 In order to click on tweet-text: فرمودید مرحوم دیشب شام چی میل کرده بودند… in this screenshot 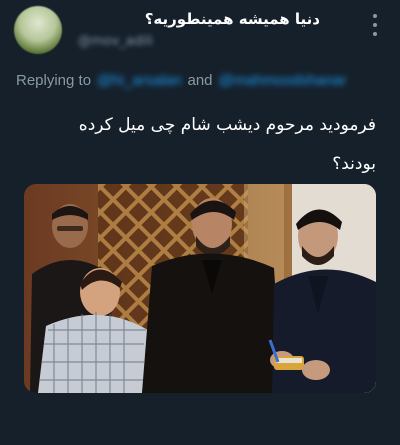, I will do `click(227, 144)`.